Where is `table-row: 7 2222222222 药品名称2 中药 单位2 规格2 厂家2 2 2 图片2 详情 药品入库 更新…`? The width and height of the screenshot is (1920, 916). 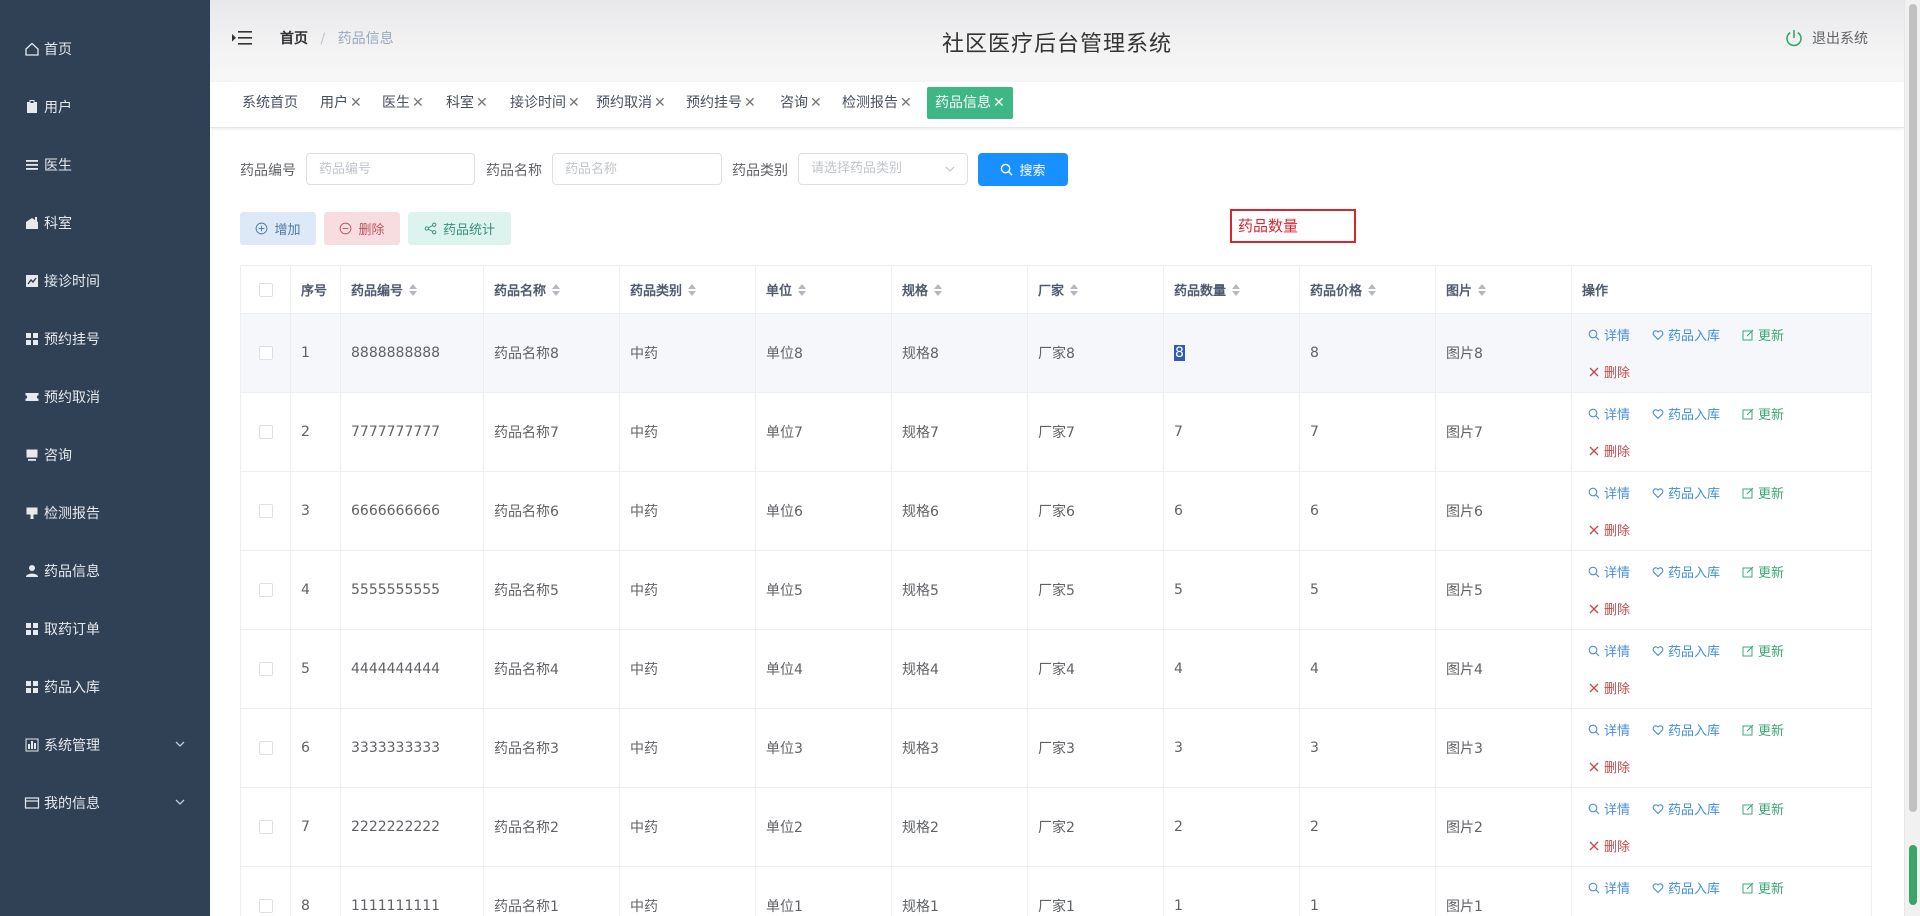 table-row: 7 2222222222 药品名称2 中药 单位2 规格2 厂家2 2 2 图片2 详情 药品入库 更新… is located at coordinates (1056, 827).